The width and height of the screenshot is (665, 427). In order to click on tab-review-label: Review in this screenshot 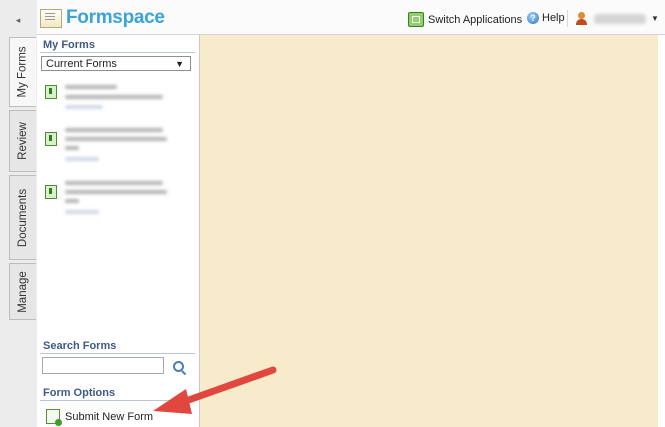, I will do `click(23, 141)`.